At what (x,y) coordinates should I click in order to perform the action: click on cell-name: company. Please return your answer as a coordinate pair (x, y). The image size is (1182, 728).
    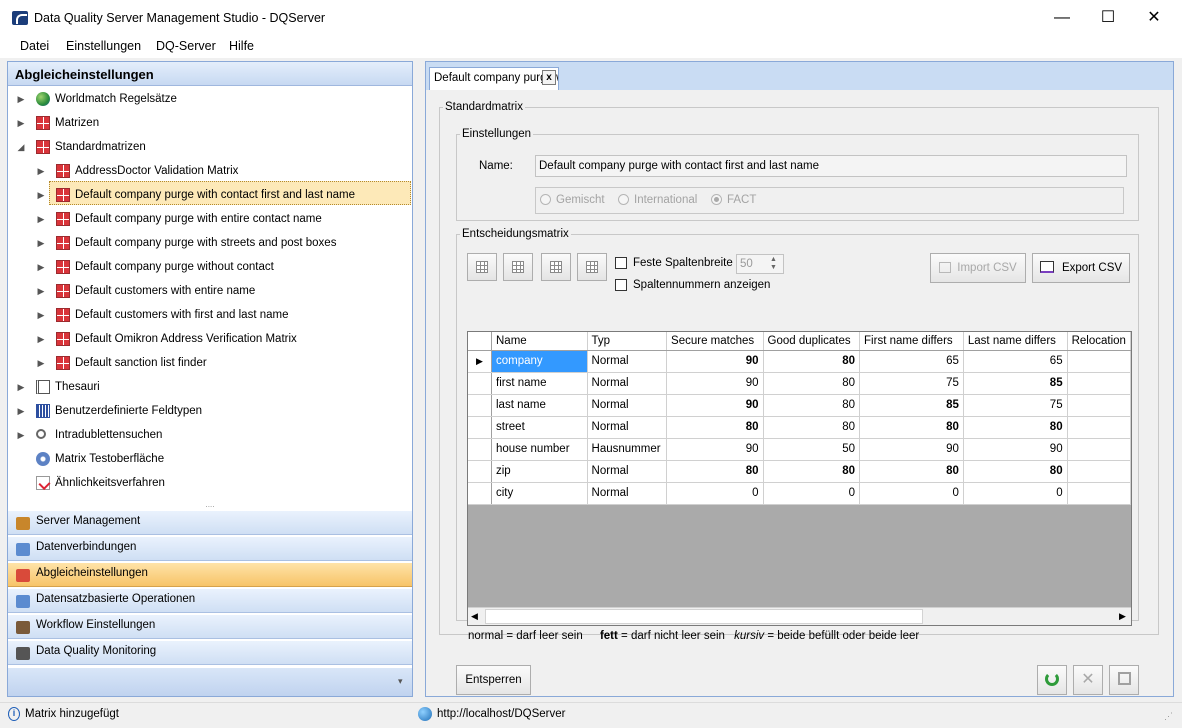
    Looking at the image, I should click on (539, 361).